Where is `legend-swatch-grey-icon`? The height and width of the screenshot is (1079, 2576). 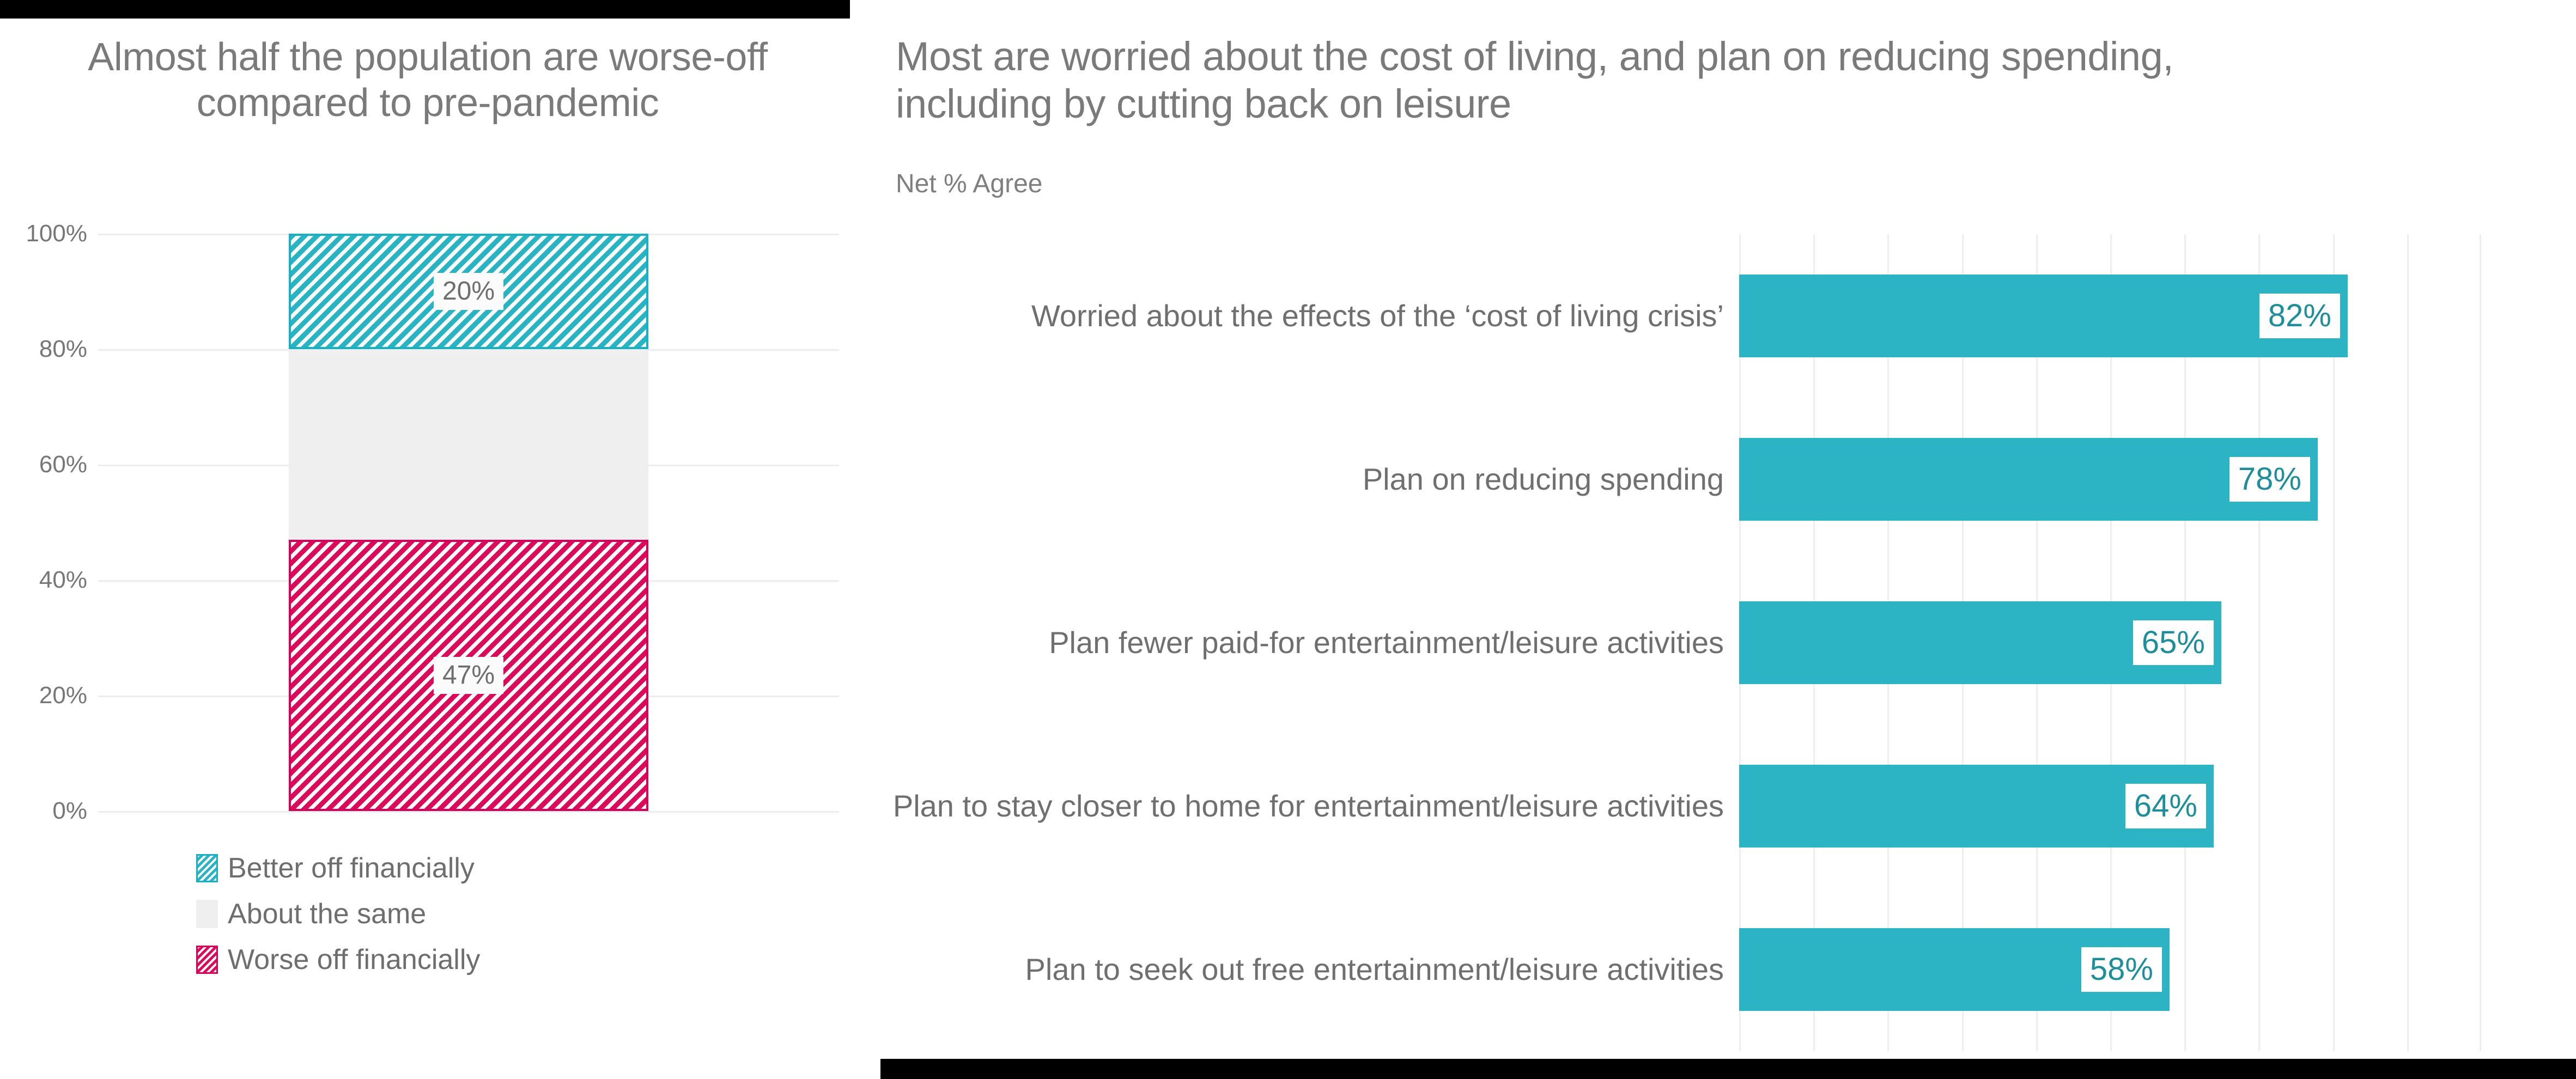 legend-swatch-grey-icon is located at coordinates (207, 914).